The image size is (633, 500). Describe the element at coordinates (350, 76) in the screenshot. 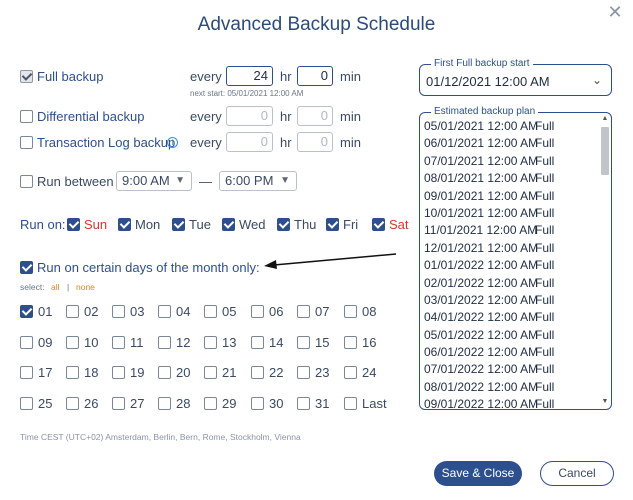

I see `full-min-label: min` at that location.